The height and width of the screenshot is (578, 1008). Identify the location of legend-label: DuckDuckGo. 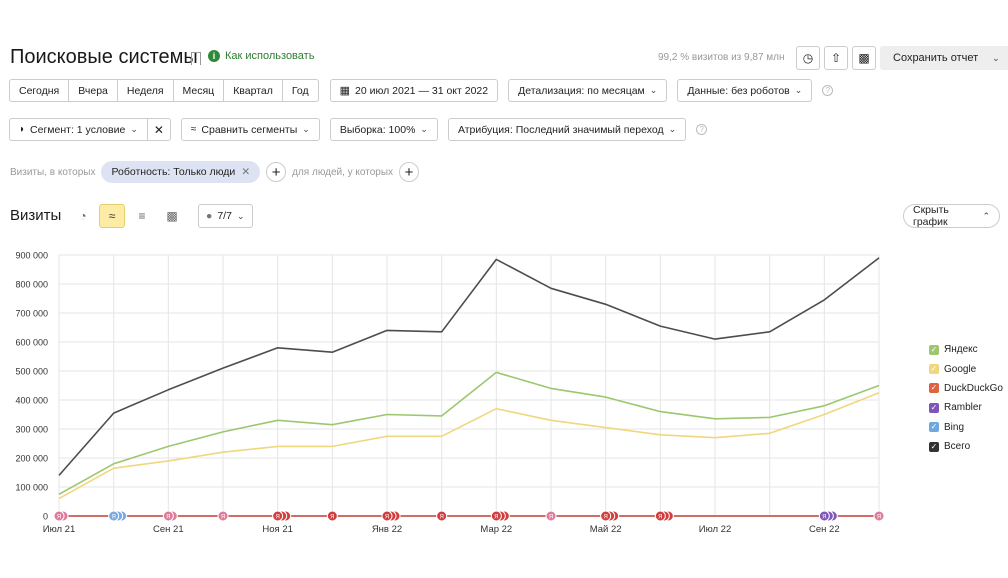
(973, 388).